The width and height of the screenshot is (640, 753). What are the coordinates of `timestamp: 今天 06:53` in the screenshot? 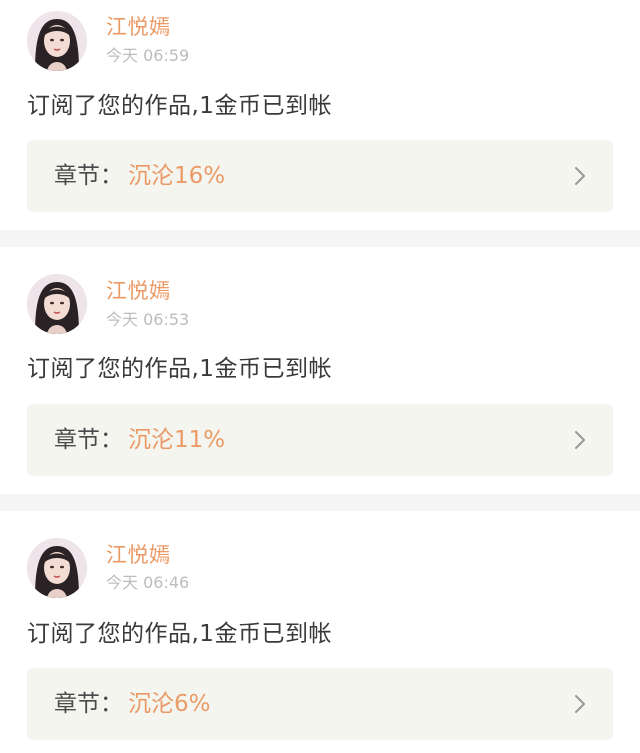 It's located at (148, 319).